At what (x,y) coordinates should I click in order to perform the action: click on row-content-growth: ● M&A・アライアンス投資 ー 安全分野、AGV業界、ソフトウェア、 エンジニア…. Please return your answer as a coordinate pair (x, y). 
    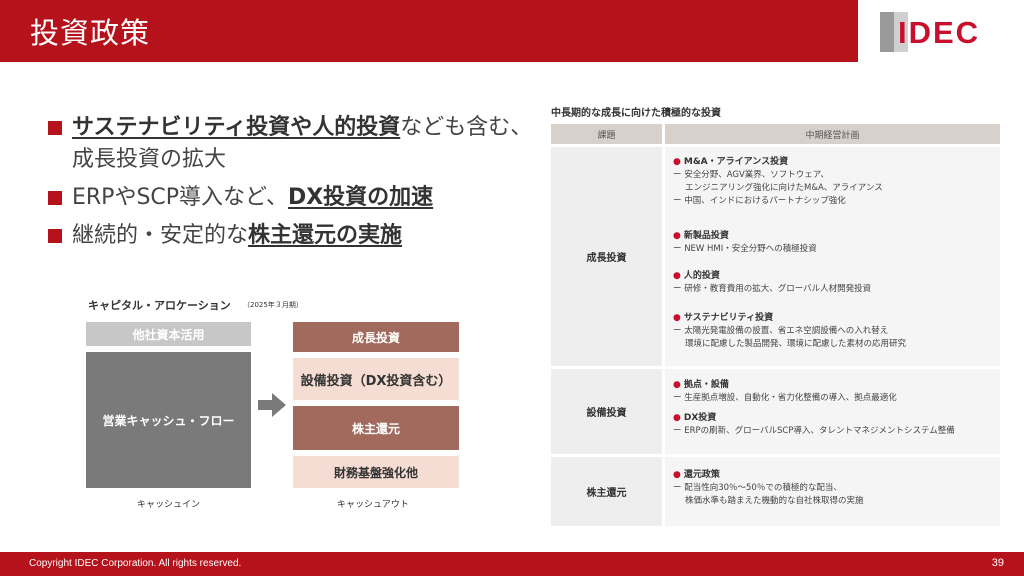
    Looking at the image, I should click on (832, 256).